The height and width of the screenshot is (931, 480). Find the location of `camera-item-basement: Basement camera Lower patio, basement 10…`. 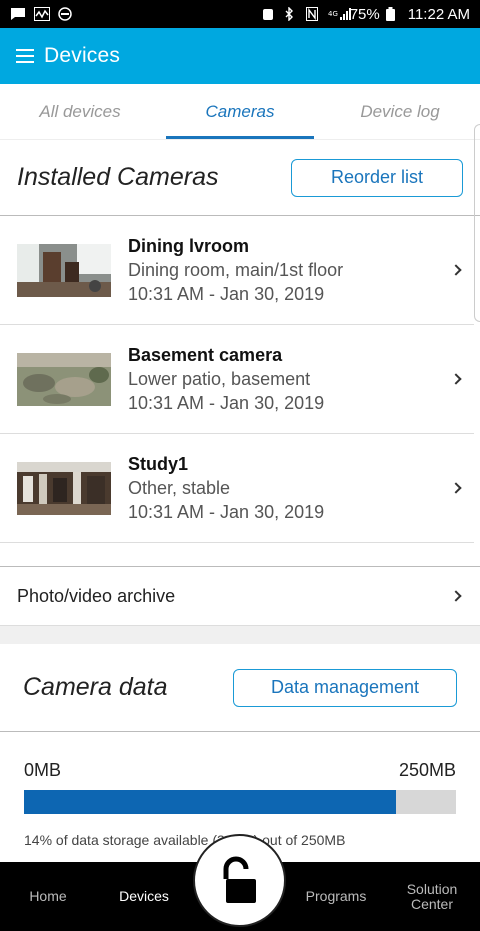

camera-item-basement: Basement camera Lower patio, basement 10… is located at coordinates (237, 379).